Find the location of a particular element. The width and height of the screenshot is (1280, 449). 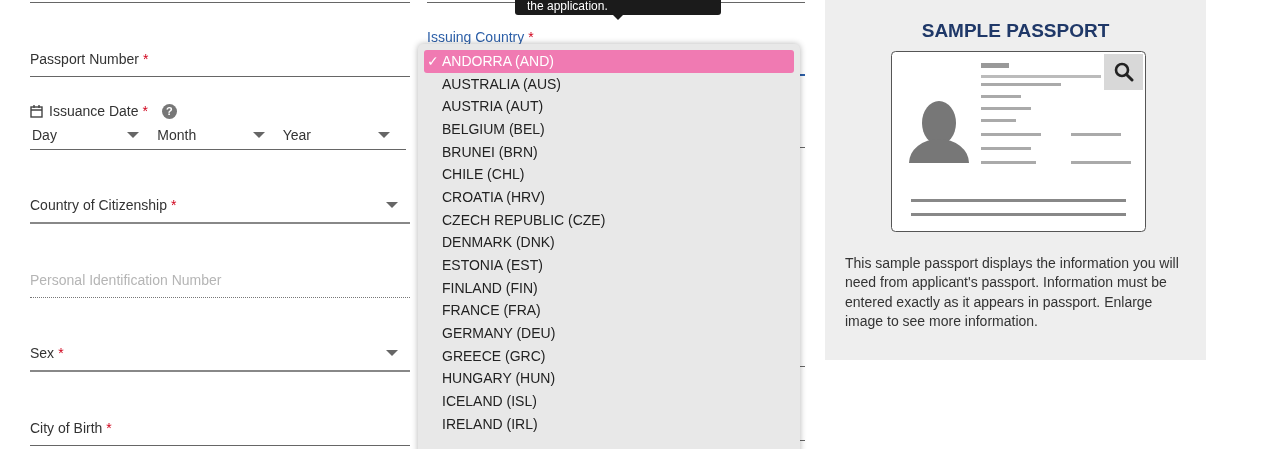

date-select: Month is located at coordinates (218, 135).